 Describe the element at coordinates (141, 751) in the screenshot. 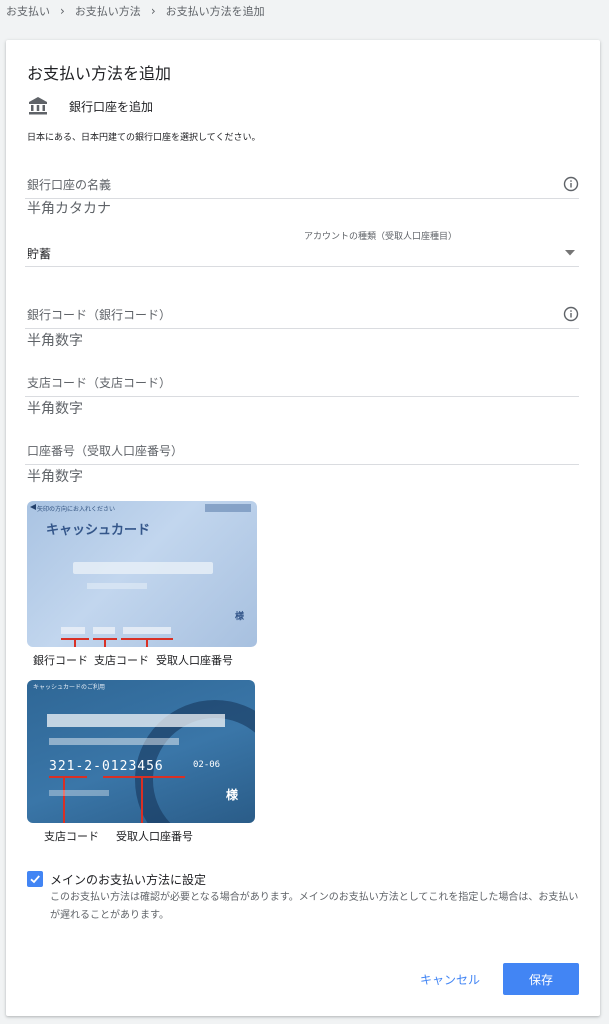

I see `cash-card-example-back: キャッシュカードのご利用 321-2-0123456 02-06 様` at that location.